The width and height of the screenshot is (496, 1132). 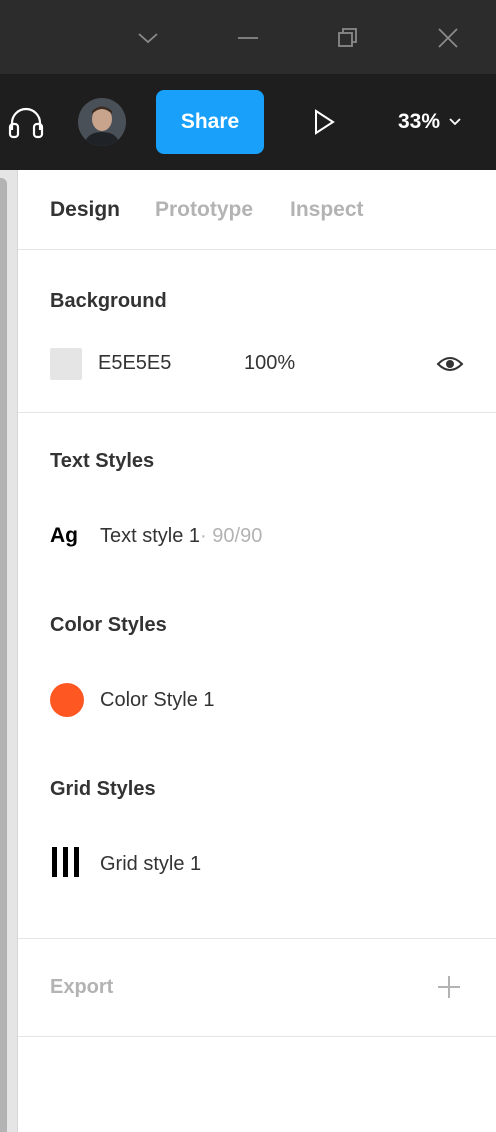 What do you see at coordinates (257, 210) in the screenshot?
I see `panel-tabs: Design Prototype Inspect` at bounding box center [257, 210].